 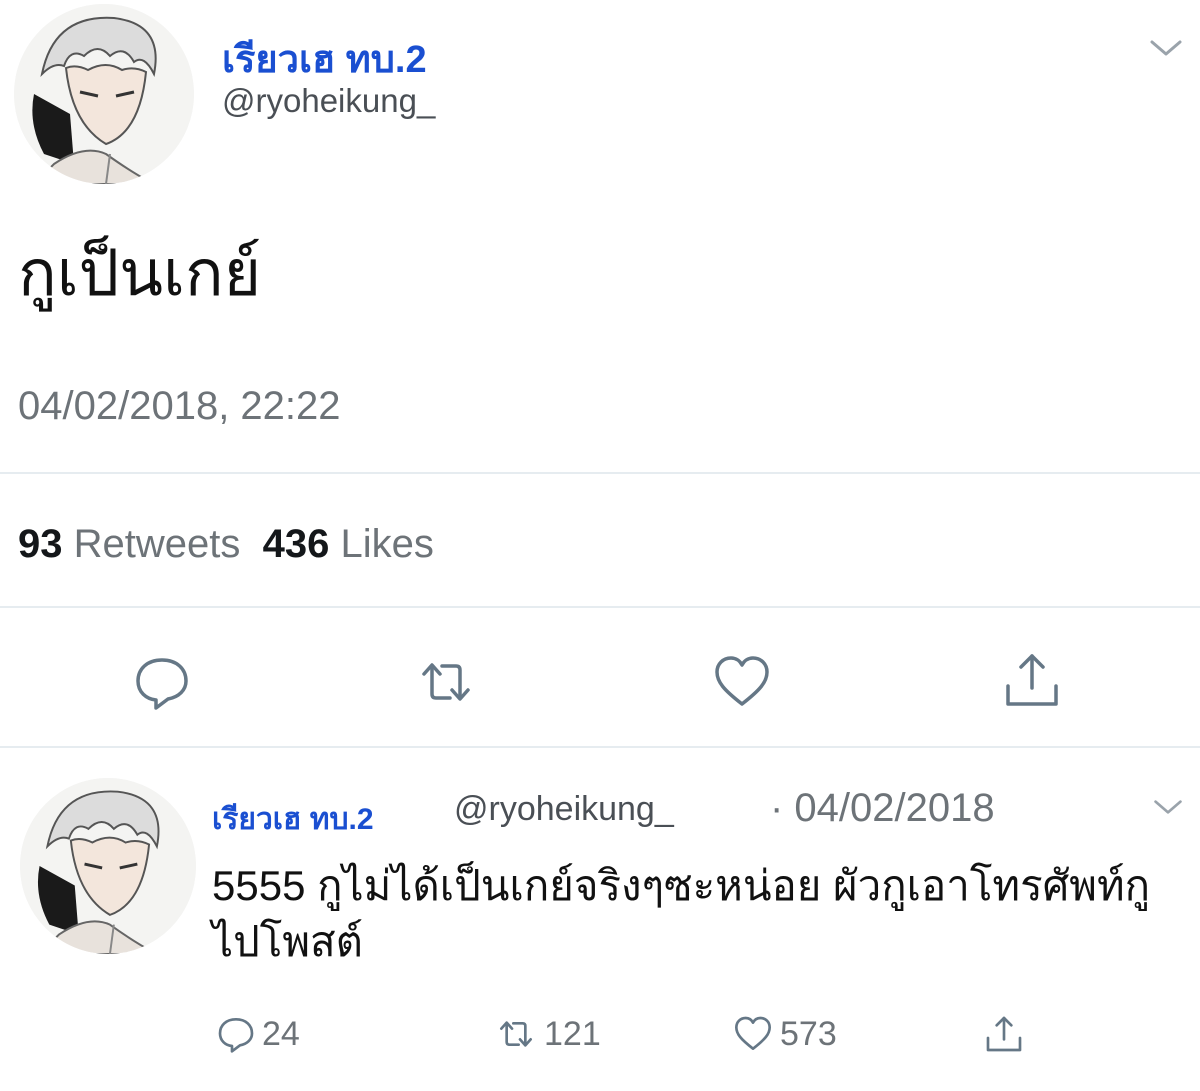 I want to click on reply-retweet-button: 121, so click(x=547, y=1034).